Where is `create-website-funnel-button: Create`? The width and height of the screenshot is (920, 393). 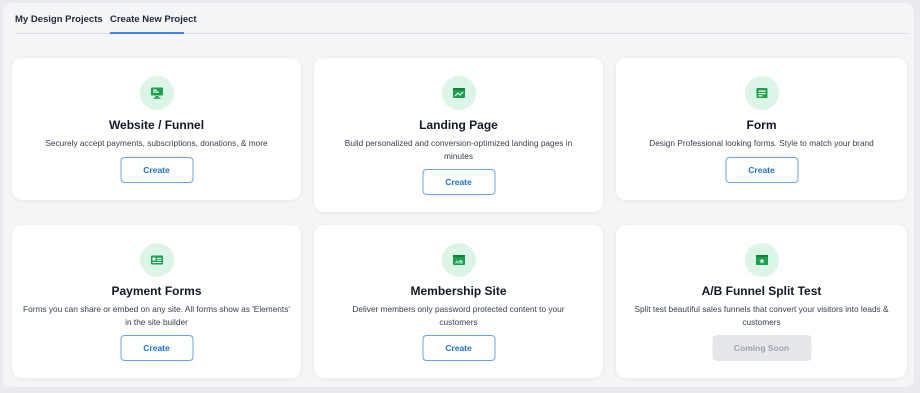
create-website-funnel-button: Create is located at coordinates (156, 170).